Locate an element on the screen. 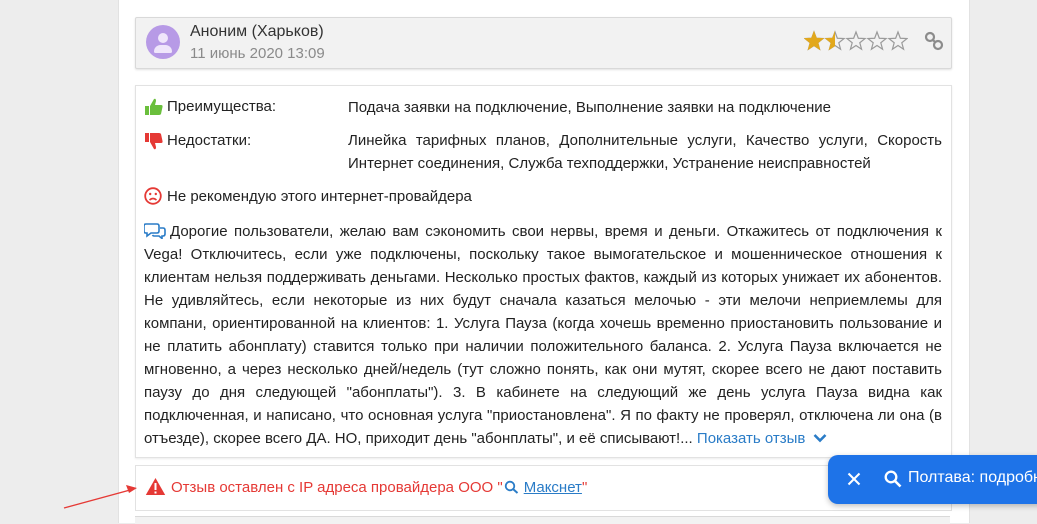  avatar is located at coordinates (163, 42).